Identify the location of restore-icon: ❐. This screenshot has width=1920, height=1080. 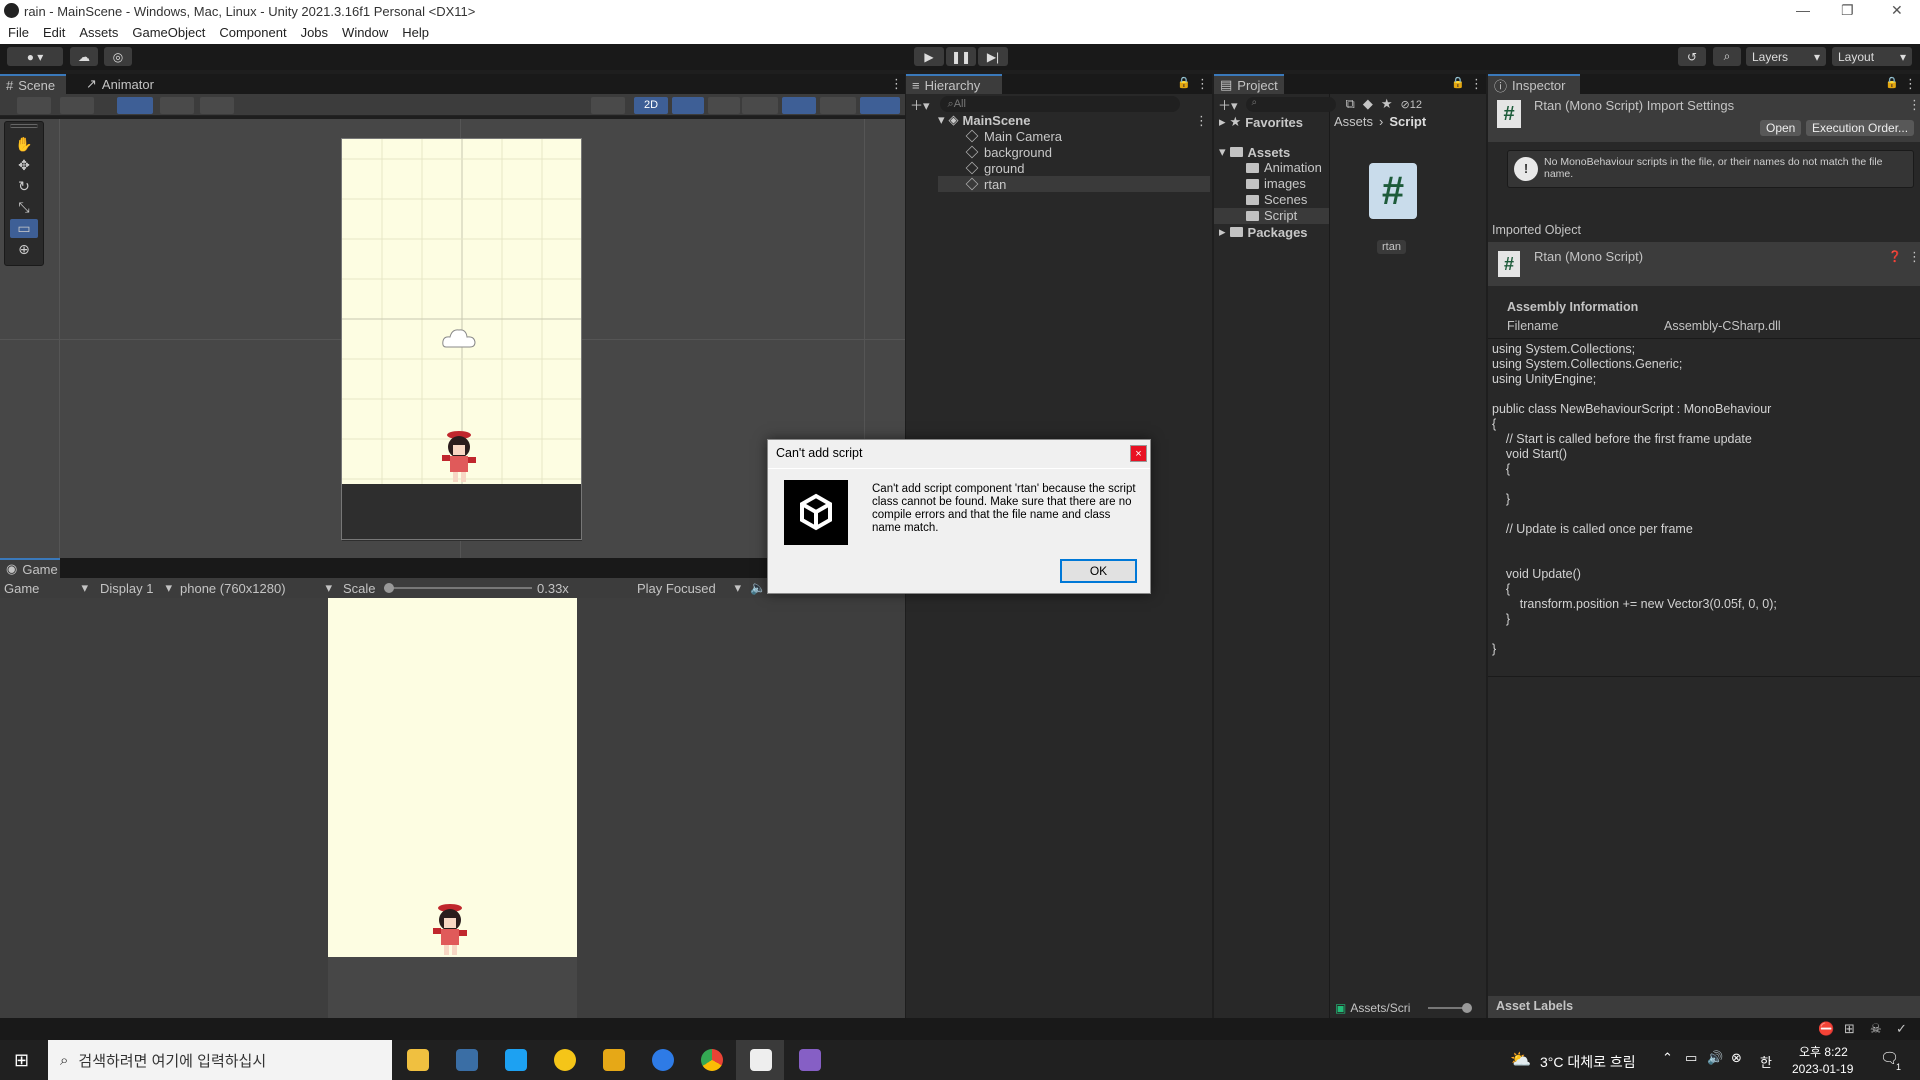
(1847, 10).